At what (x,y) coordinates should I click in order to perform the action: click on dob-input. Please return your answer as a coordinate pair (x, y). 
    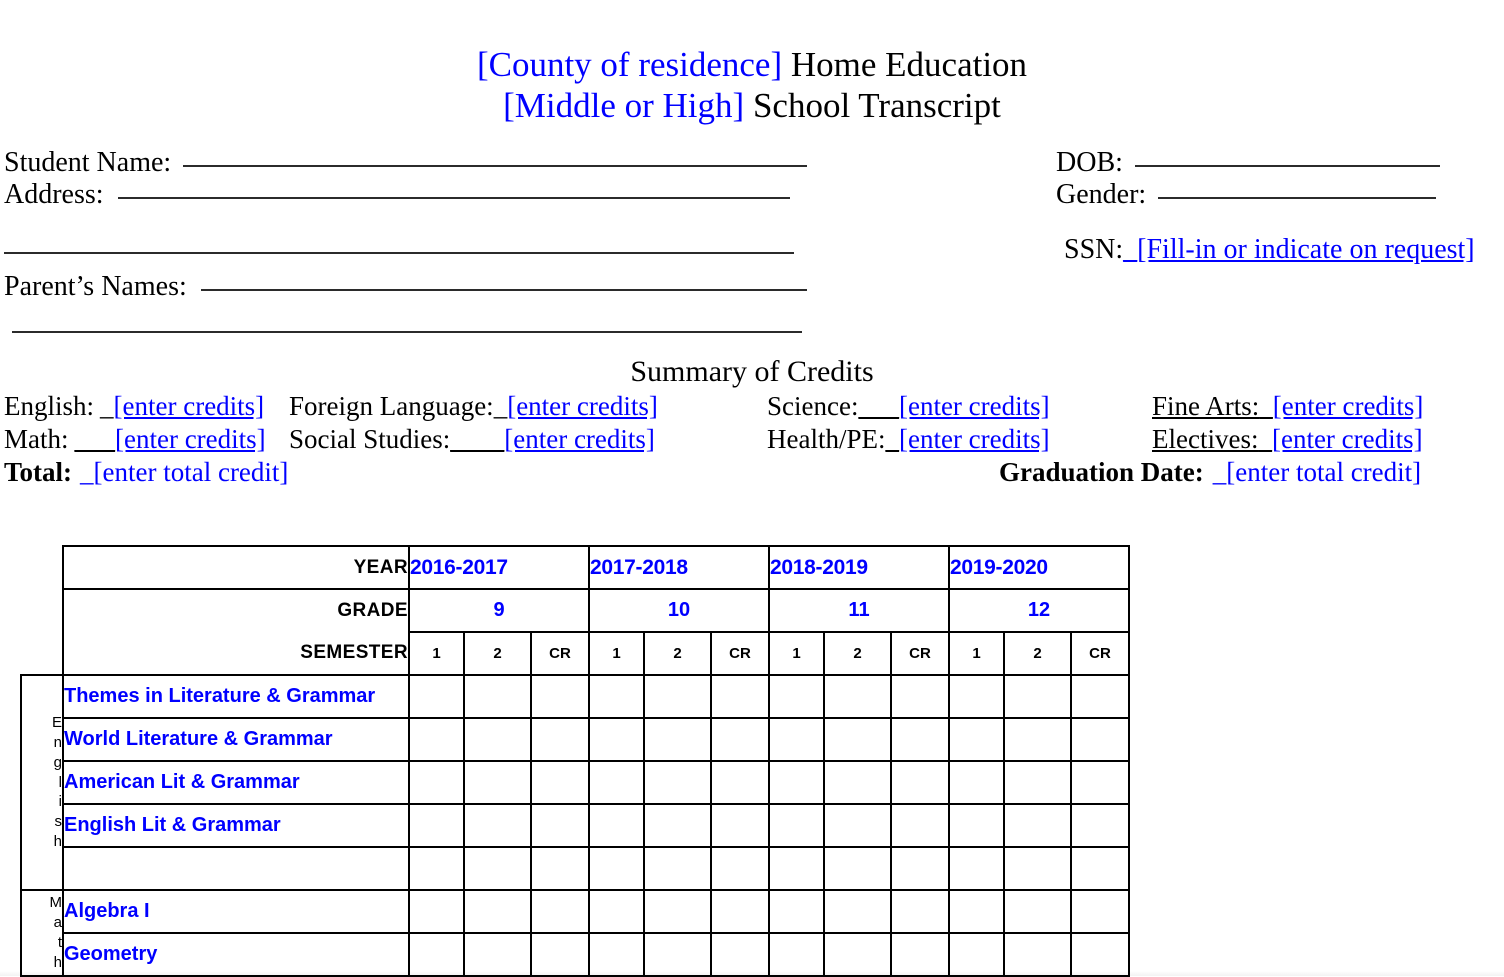
    Looking at the image, I should click on (1287, 157).